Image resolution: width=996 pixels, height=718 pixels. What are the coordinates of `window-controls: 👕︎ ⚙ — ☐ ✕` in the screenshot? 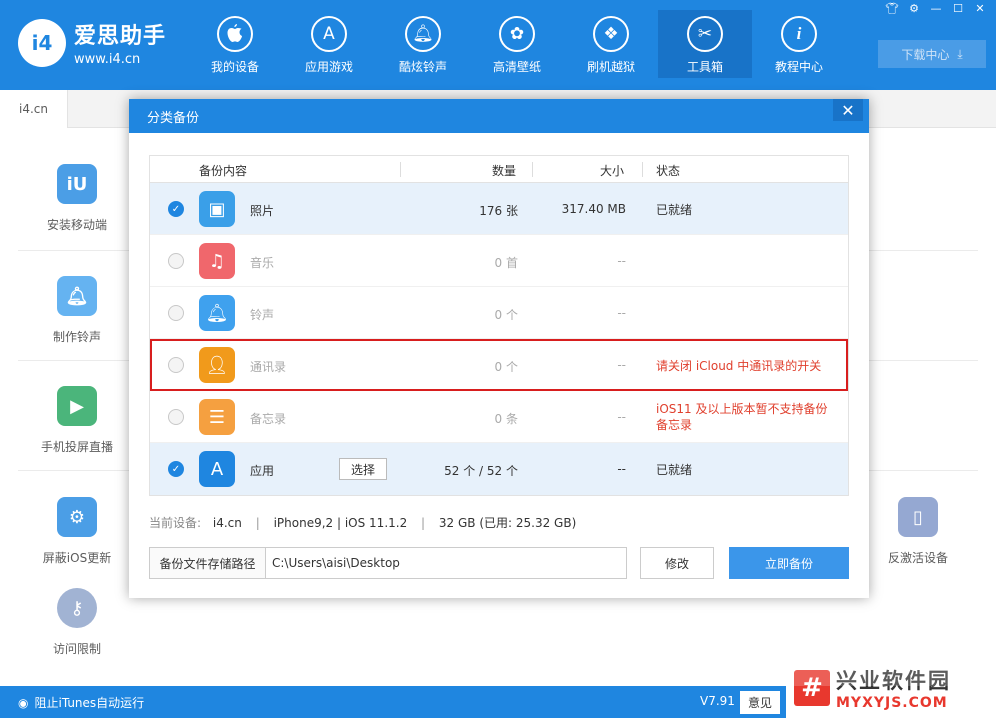 It's located at (936, 8).